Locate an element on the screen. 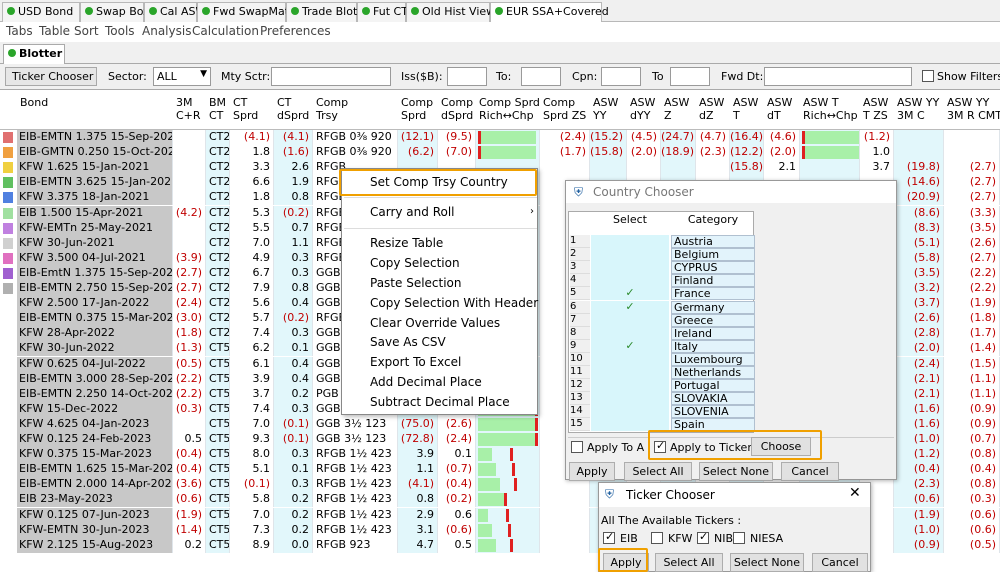 This screenshot has height=572, width=1000. header-yy: ASW YY is located at coordinates (605, 109).